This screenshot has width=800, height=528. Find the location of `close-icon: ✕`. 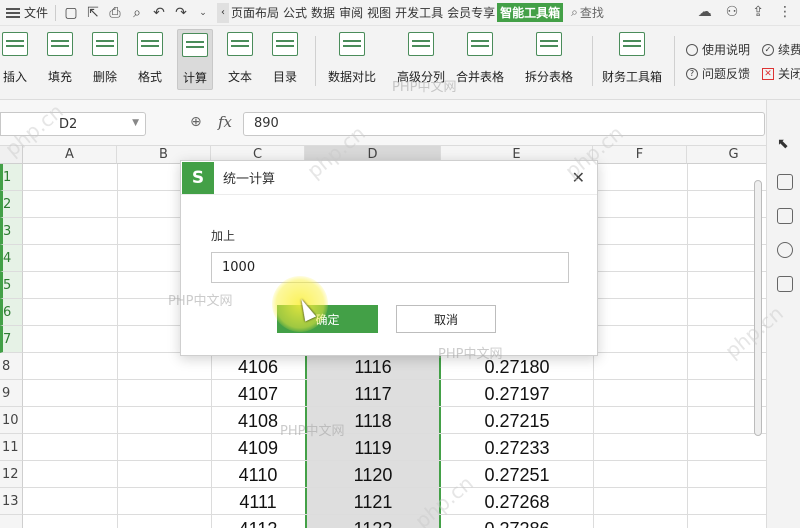

close-icon: ✕ is located at coordinates (768, 74).